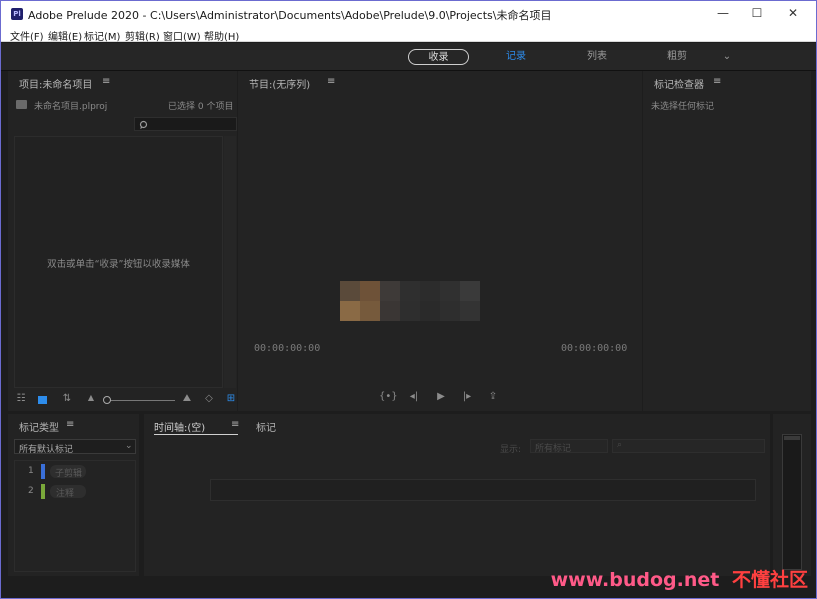 The height and width of the screenshot is (599, 817). Describe the element at coordinates (467, 396) in the screenshot. I see `step-forward-icon: |▸` at that location.